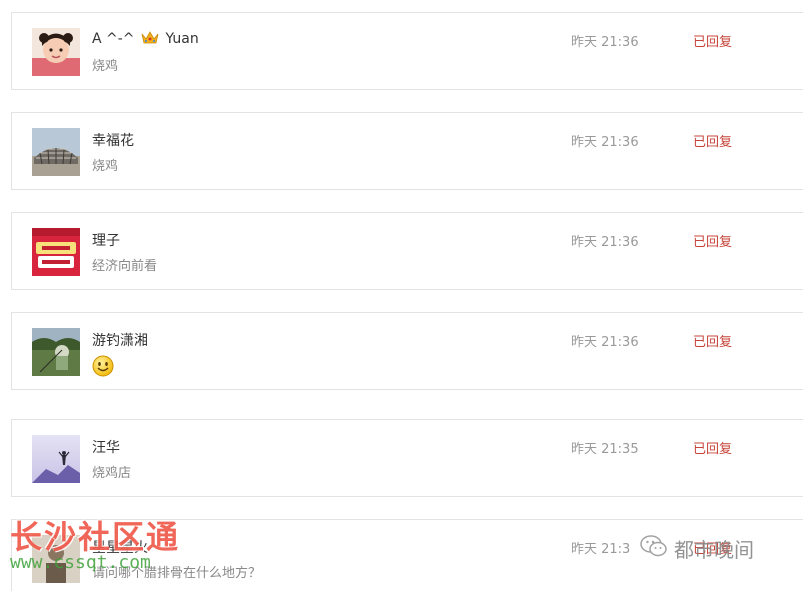 The height and width of the screenshot is (591, 803). What do you see at coordinates (407, 51) in the screenshot?
I see `comment-card: A ^-^ Yuan 烧鸡 昨天 21:36 已回复` at bounding box center [407, 51].